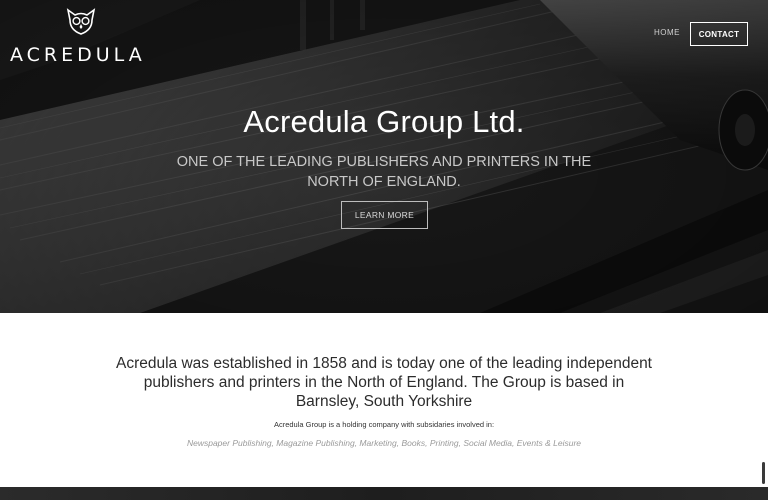 The image size is (768, 500). Describe the element at coordinates (81, 21) in the screenshot. I see `owl-icon` at that location.